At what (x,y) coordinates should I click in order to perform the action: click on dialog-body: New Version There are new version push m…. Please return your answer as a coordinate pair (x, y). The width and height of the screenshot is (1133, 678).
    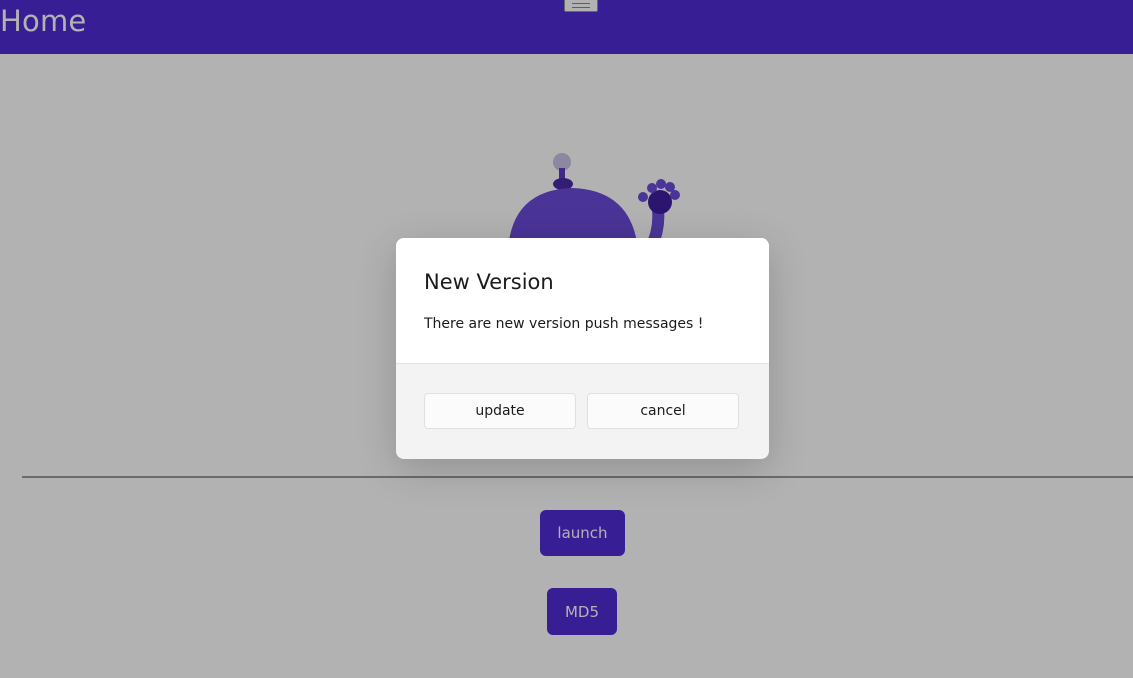
    Looking at the image, I should click on (582, 301).